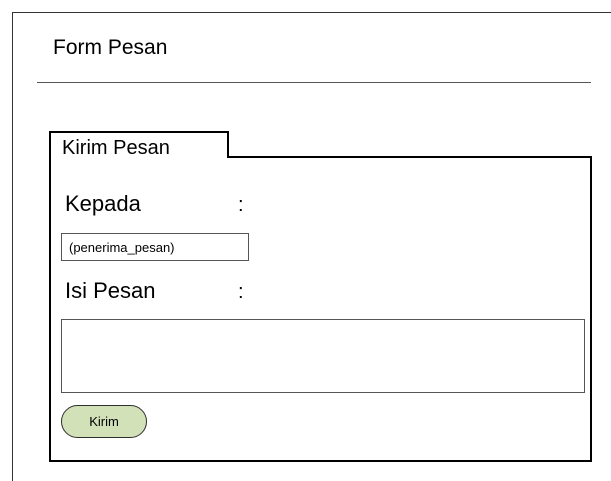 The height and width of the screenshot is (481, 611). Describe the element at coordinates (116, 148) in the screenshot. I see `tab-label: Kirim Pesan` at that location.